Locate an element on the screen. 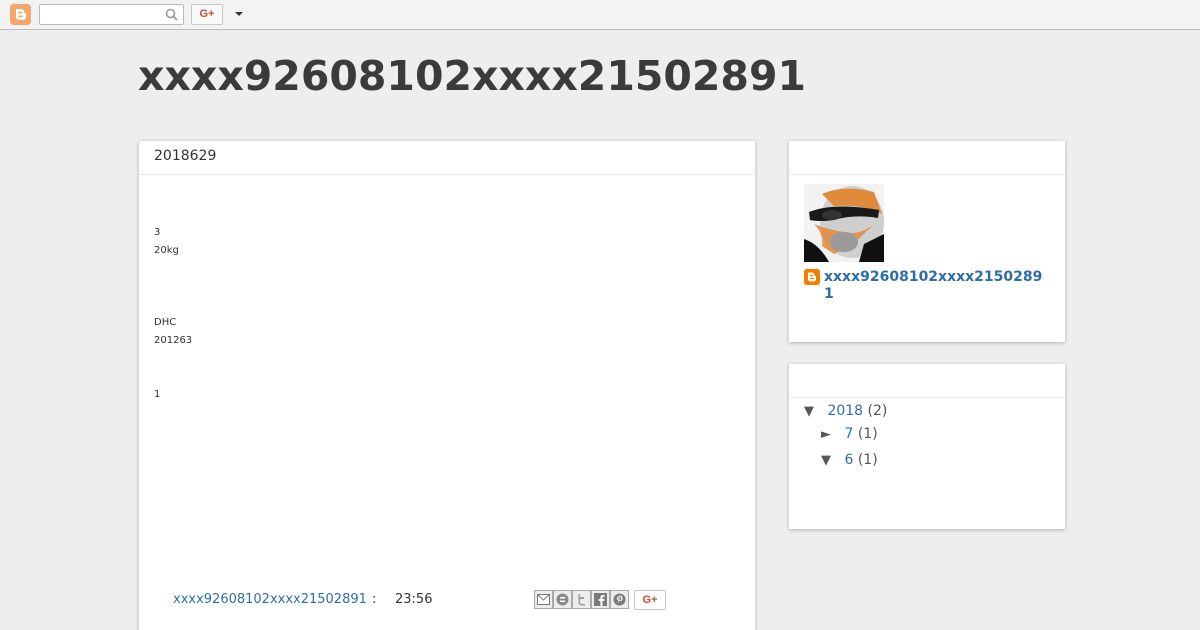  email-icon is located at coordinates (543, 599).